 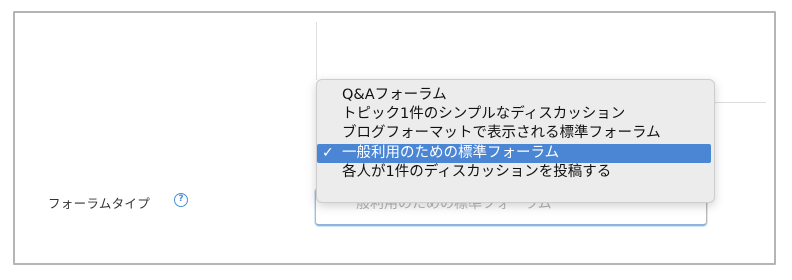 What do you see at coordinates (477, 171) in the screenshot?
I see `option-label: 各人が1件のディスカッションを投稿する` at bounding box center [477, 171].